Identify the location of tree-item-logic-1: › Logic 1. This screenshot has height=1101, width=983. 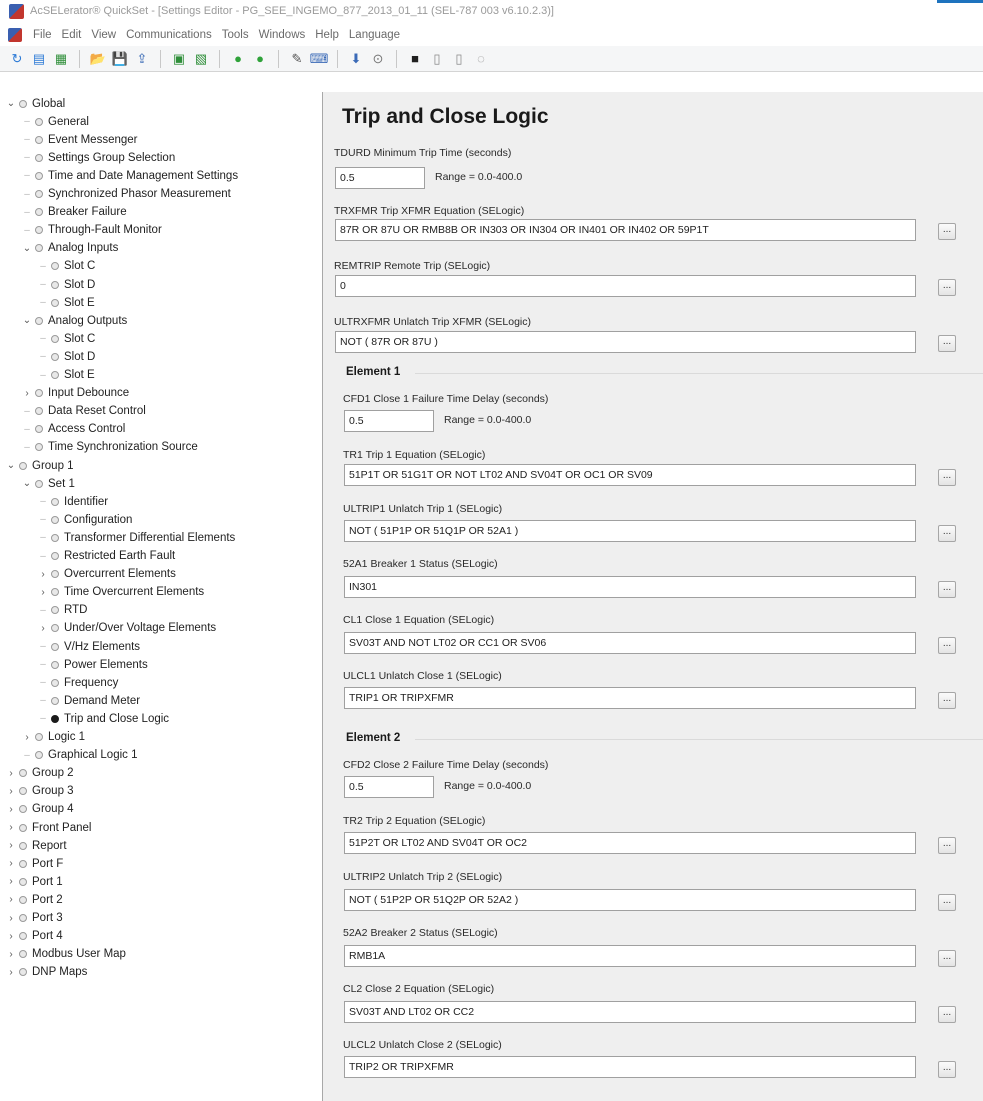
(53, 737).